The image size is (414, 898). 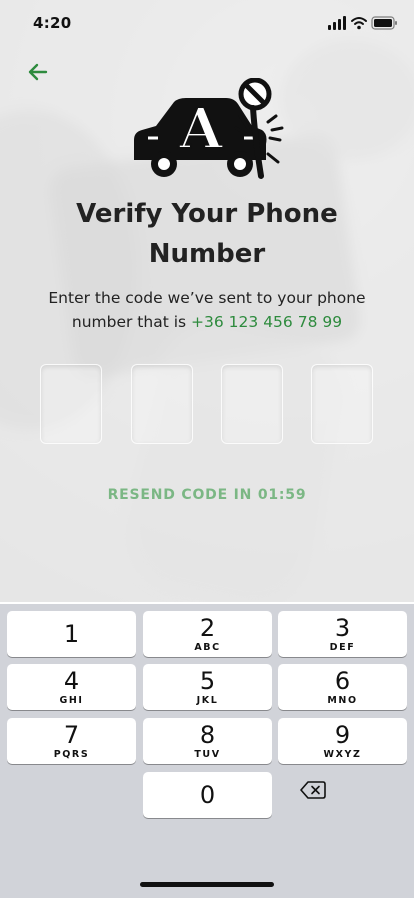 I want to click on backspace-icon, so click(x=313, y=790).